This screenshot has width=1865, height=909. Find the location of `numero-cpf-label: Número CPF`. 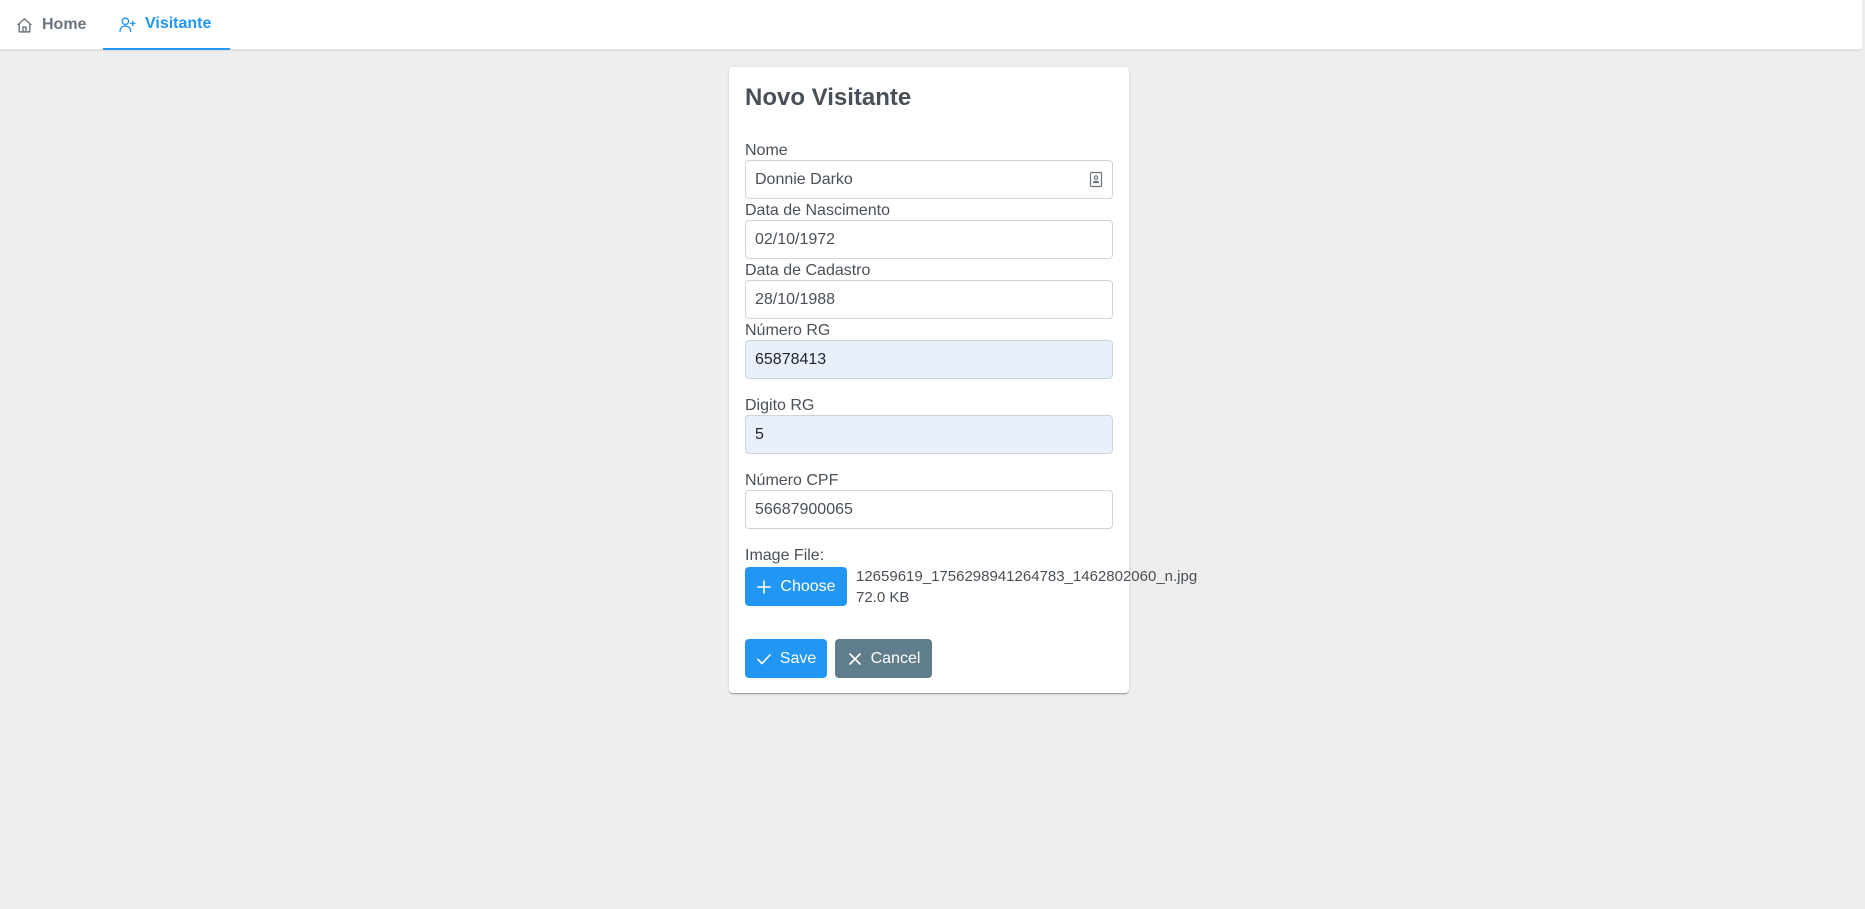

numero-cpf-label: Número CPF is located at coordinates (792, 480).